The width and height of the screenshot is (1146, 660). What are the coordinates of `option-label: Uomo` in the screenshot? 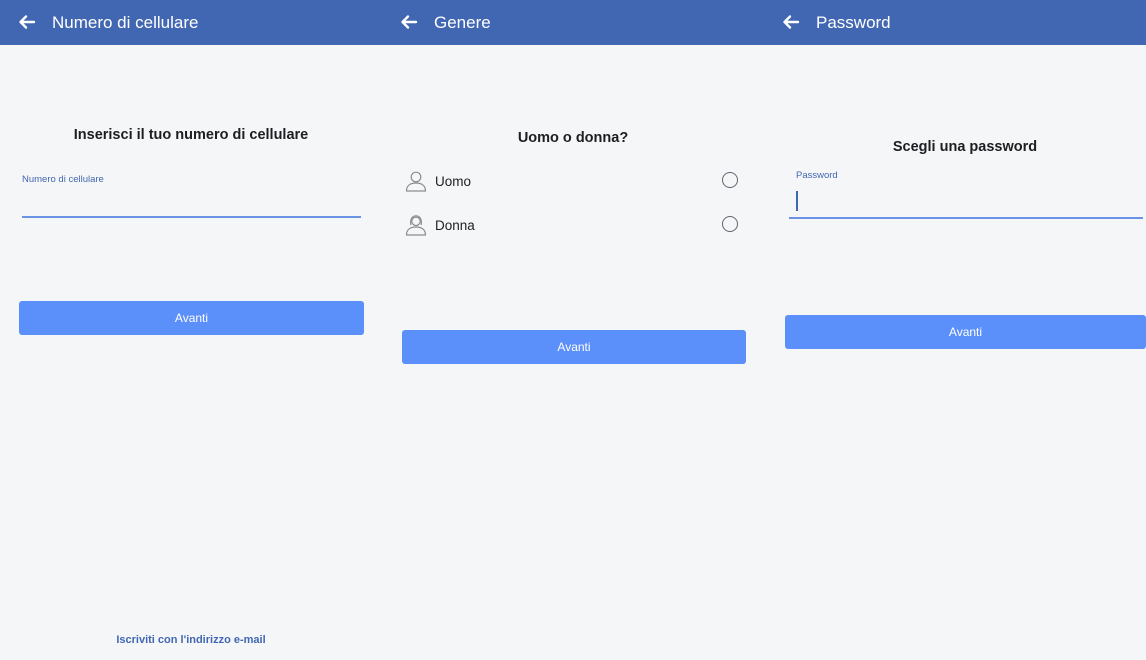 It's located at (453, 181).